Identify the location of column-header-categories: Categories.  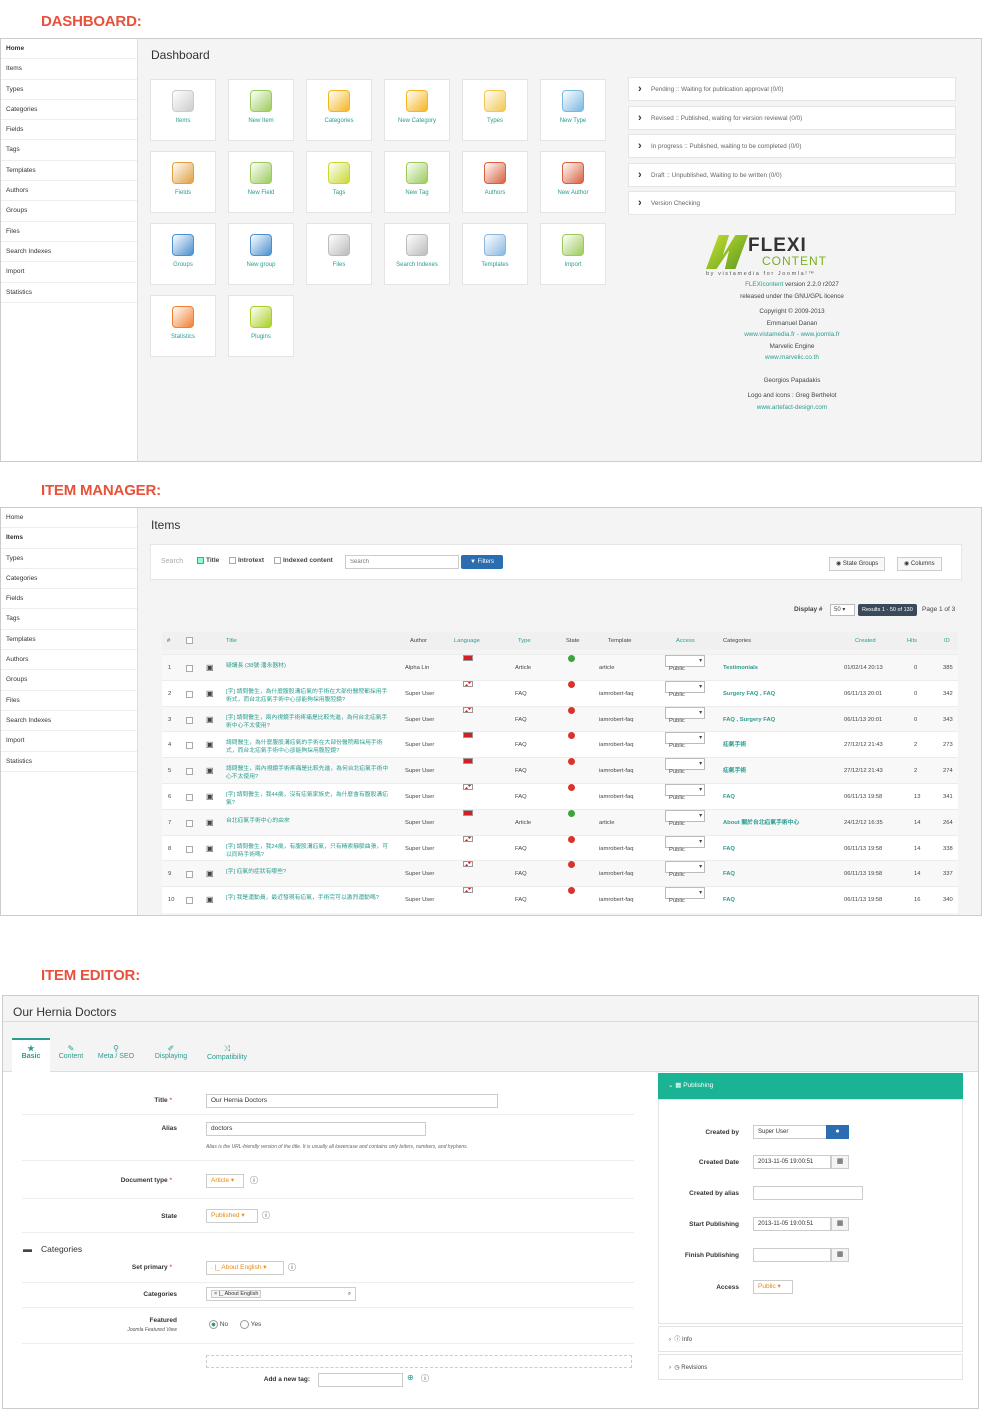
(737, 641).